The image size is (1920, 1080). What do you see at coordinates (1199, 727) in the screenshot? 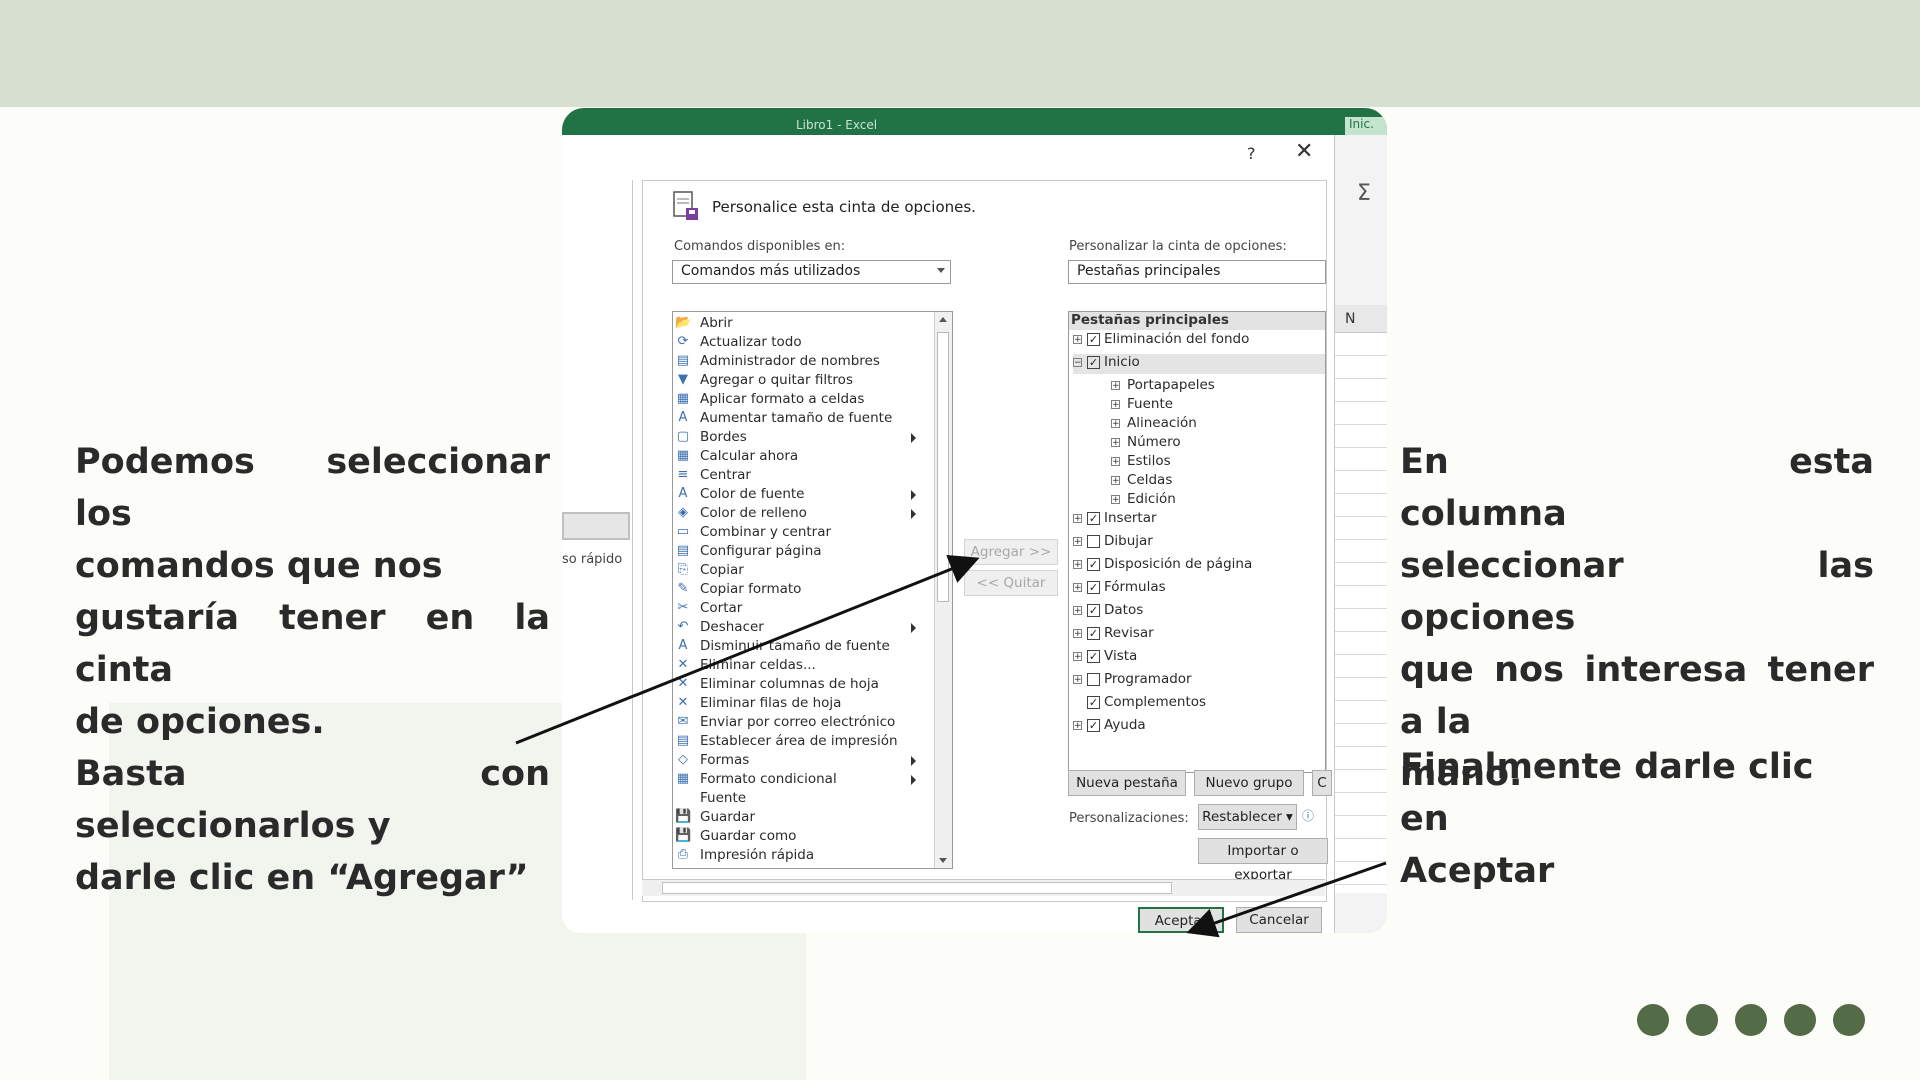
I see `tree-tab-item: + ✓ Ayuda` at bounding box center [1199, 727].